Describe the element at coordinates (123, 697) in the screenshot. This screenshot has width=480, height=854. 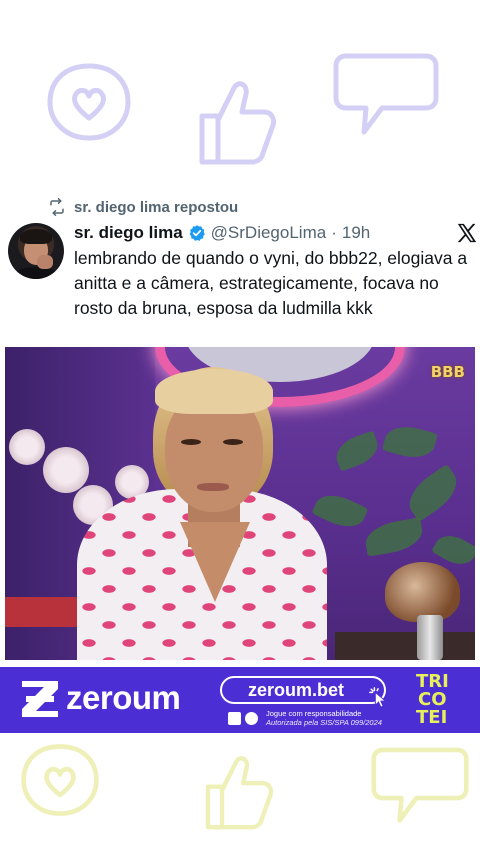
I see `ad-brand-name: zeroum` at that location.